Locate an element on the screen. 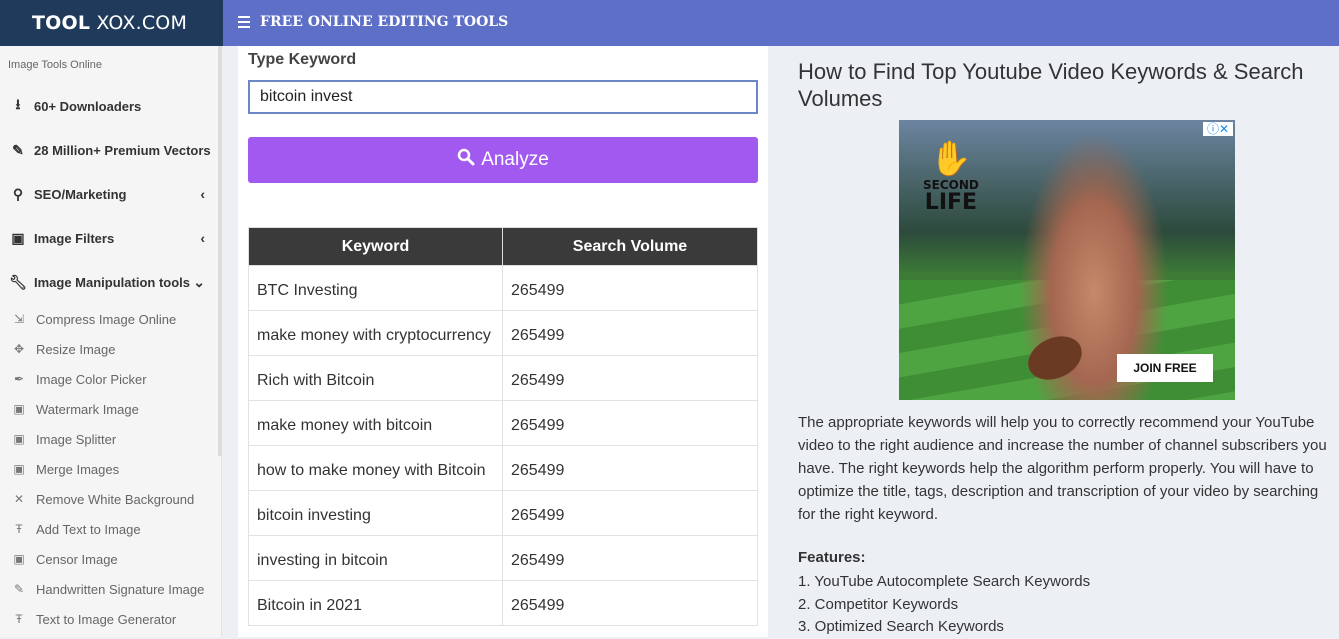 The height and width of the screenshot is (639, 1339). sidebar-item-image-filters: ▣ Image Filters ‹ is located at coordinates (110, 238).